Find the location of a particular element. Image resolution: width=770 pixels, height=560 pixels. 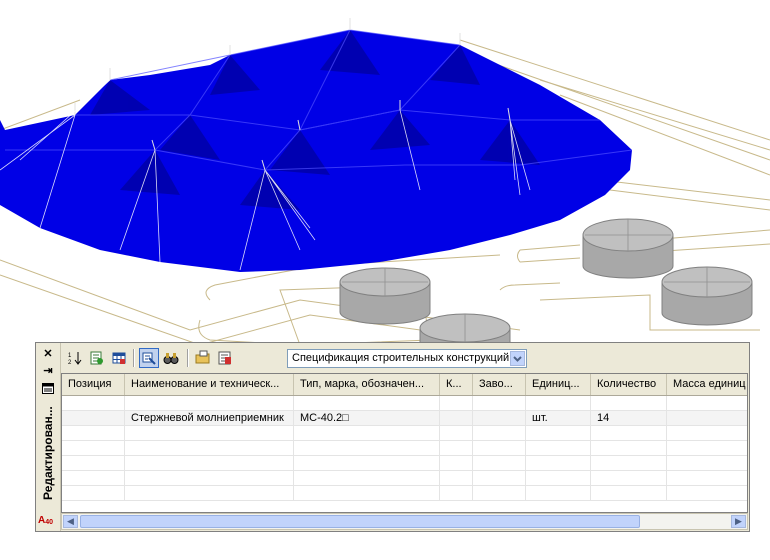

close-icon: ✕ is located at coordinates (48, 353).